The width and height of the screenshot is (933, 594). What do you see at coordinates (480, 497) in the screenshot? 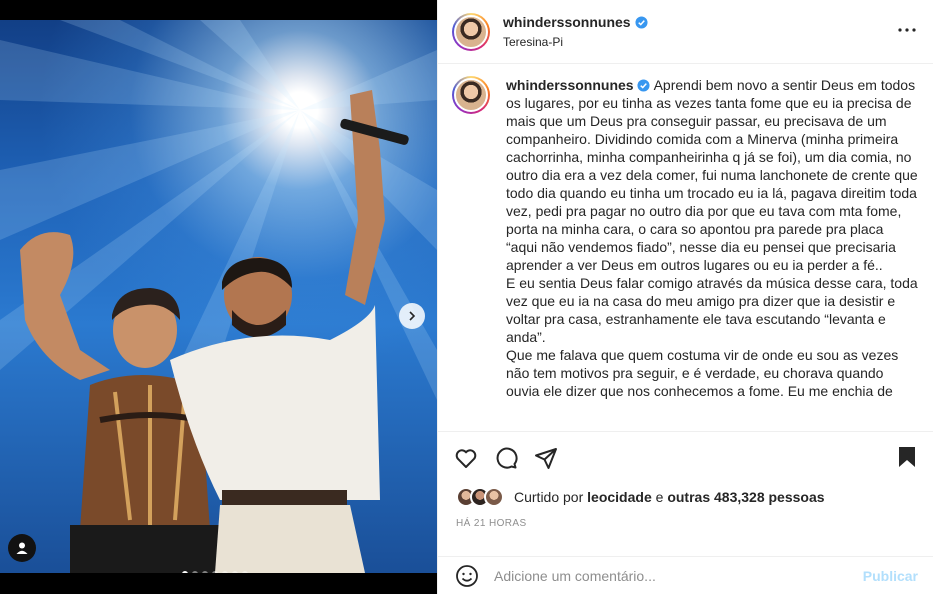
I see `liker-avatars` at bounding box center [480, 497].